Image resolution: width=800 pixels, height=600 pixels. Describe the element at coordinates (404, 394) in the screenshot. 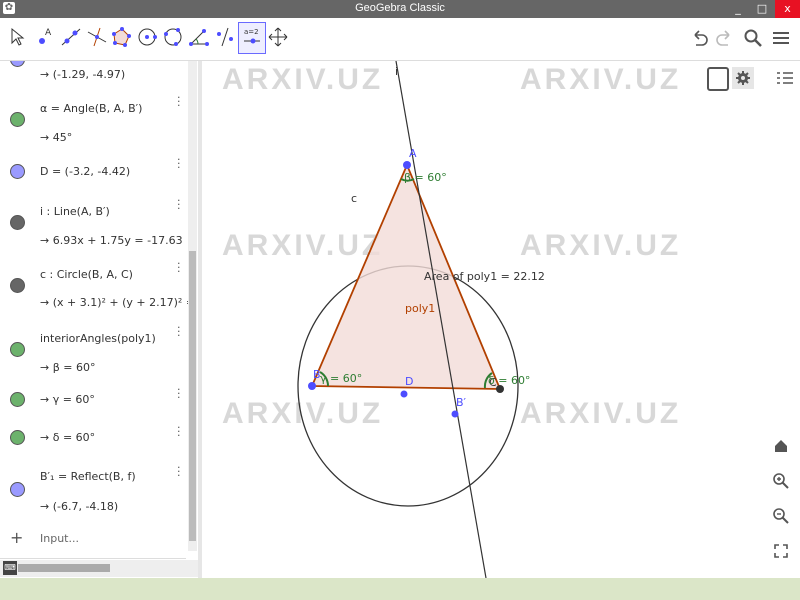

I see `point-D` at that location.